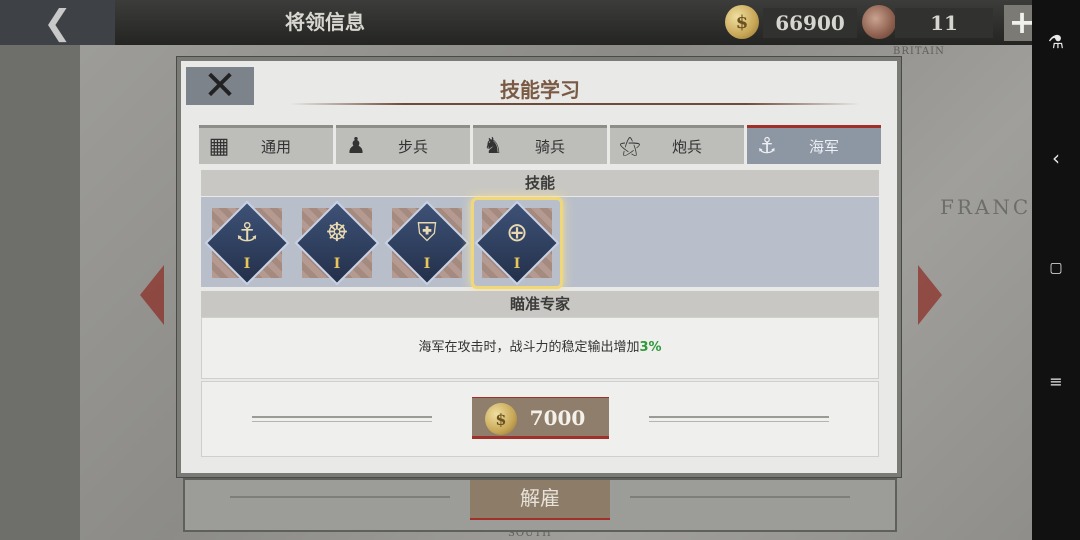 Image resolution: width=1080 pixels, height=540 pixels. What do you see at coordinates (520, 22) in the screenshot?
I see `top-bar: ❮ 将领信息 $ 66900 11 +` at bounding box center [520, 22].